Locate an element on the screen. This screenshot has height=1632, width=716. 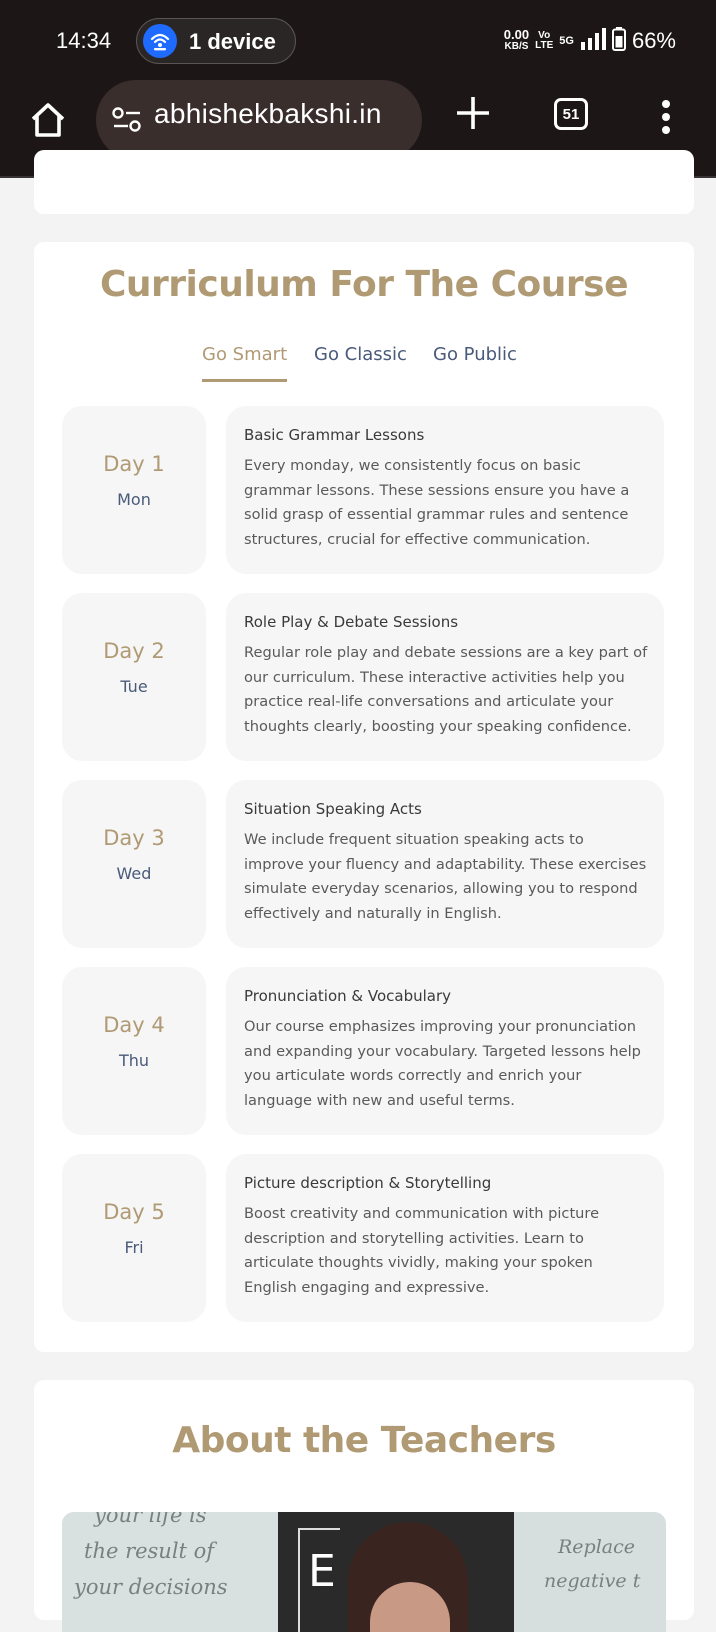
volte-indicator: Vo LTE is located at coordinates (544, 41).